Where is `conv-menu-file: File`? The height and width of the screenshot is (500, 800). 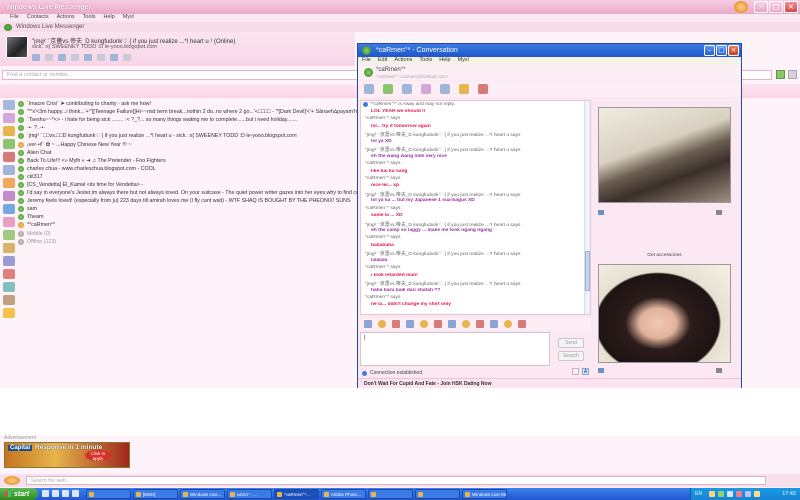 conv-menu-file: File is located at coordinates (366, 61).